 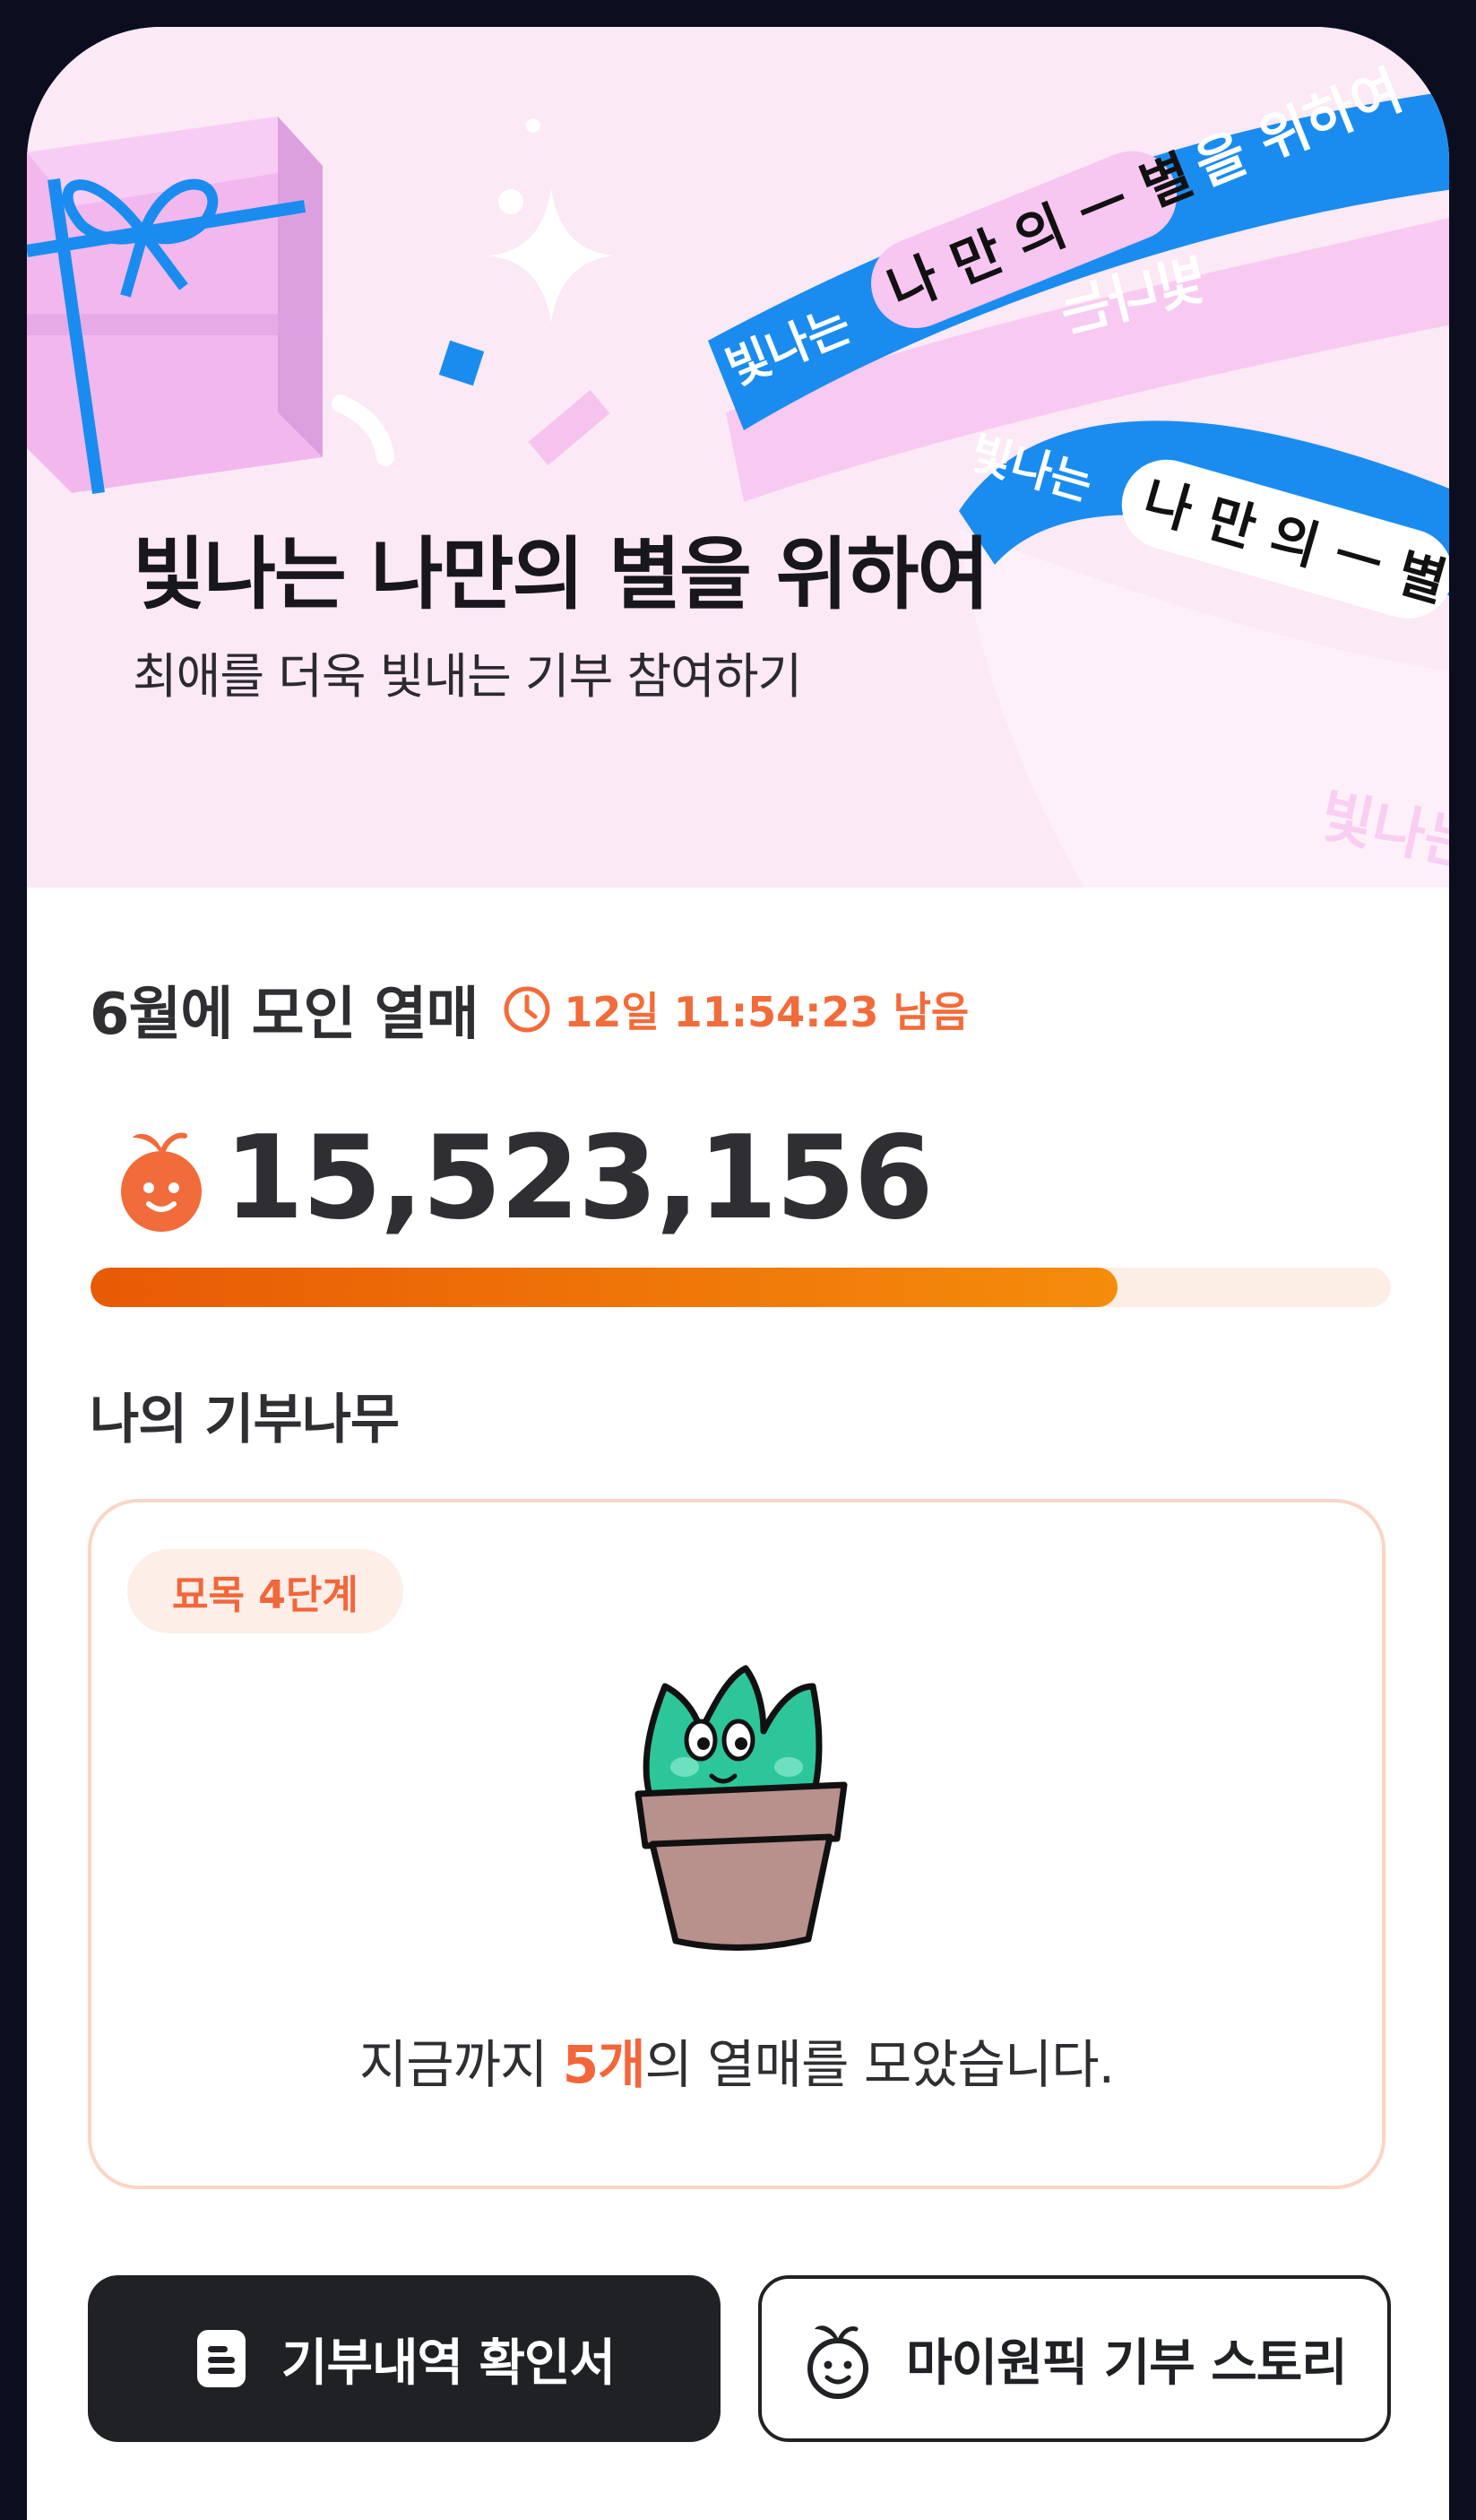 I want to click on potted-plant-icon, so click(x=741, y=1808).